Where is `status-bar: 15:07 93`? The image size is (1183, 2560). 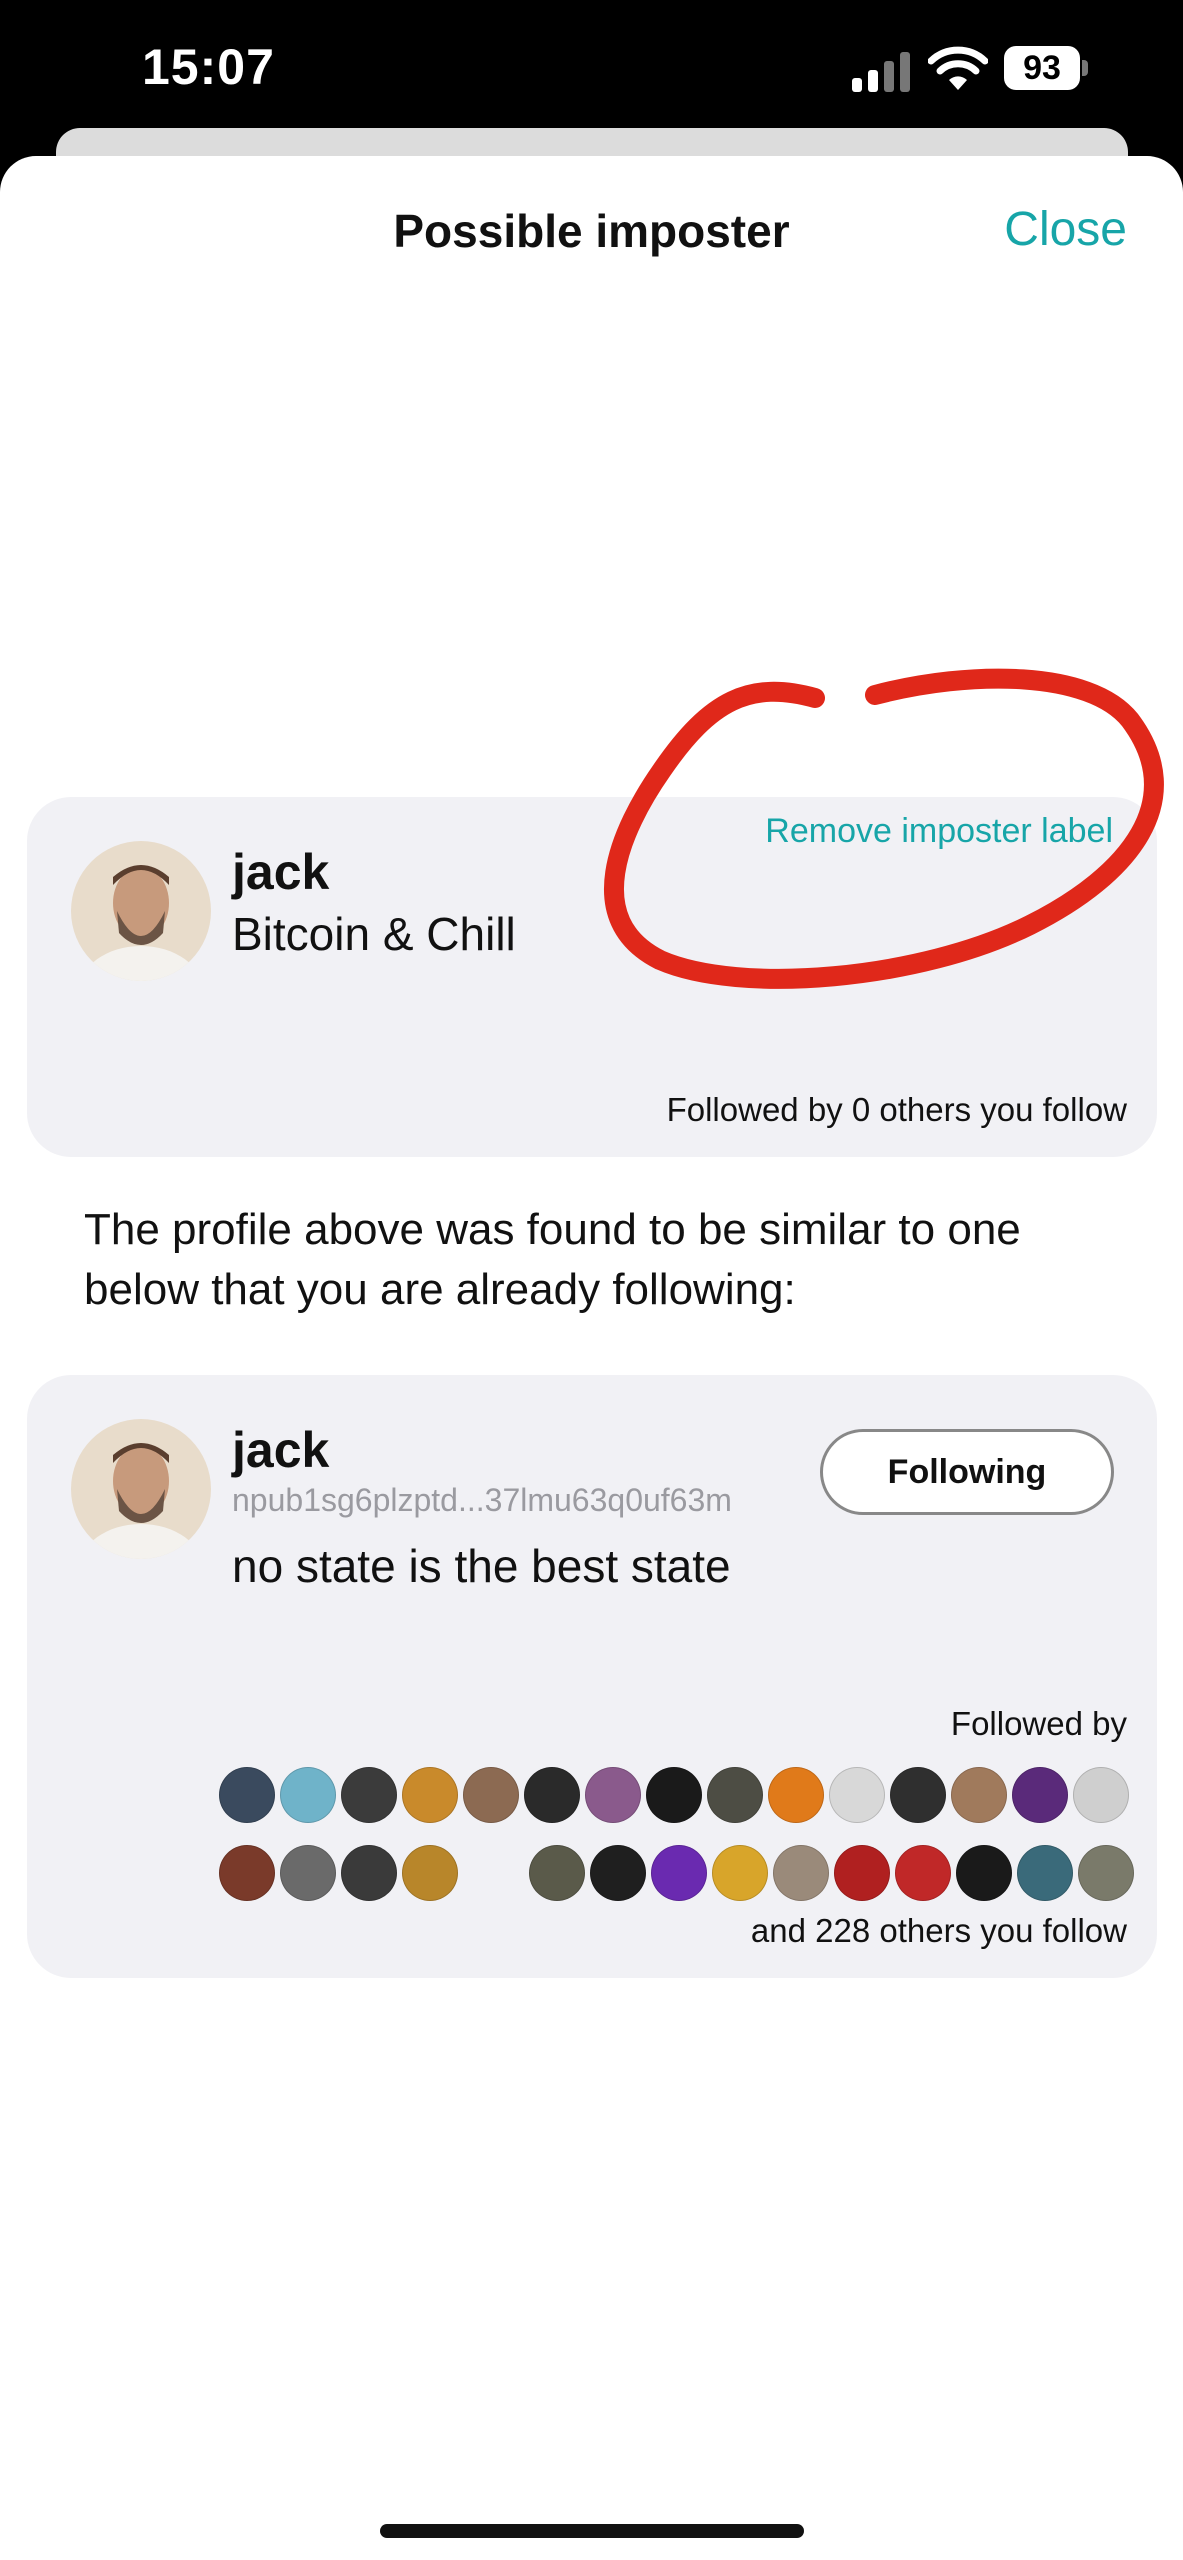
status-bar: 15:07 93 is located at coordinates (591, 70).